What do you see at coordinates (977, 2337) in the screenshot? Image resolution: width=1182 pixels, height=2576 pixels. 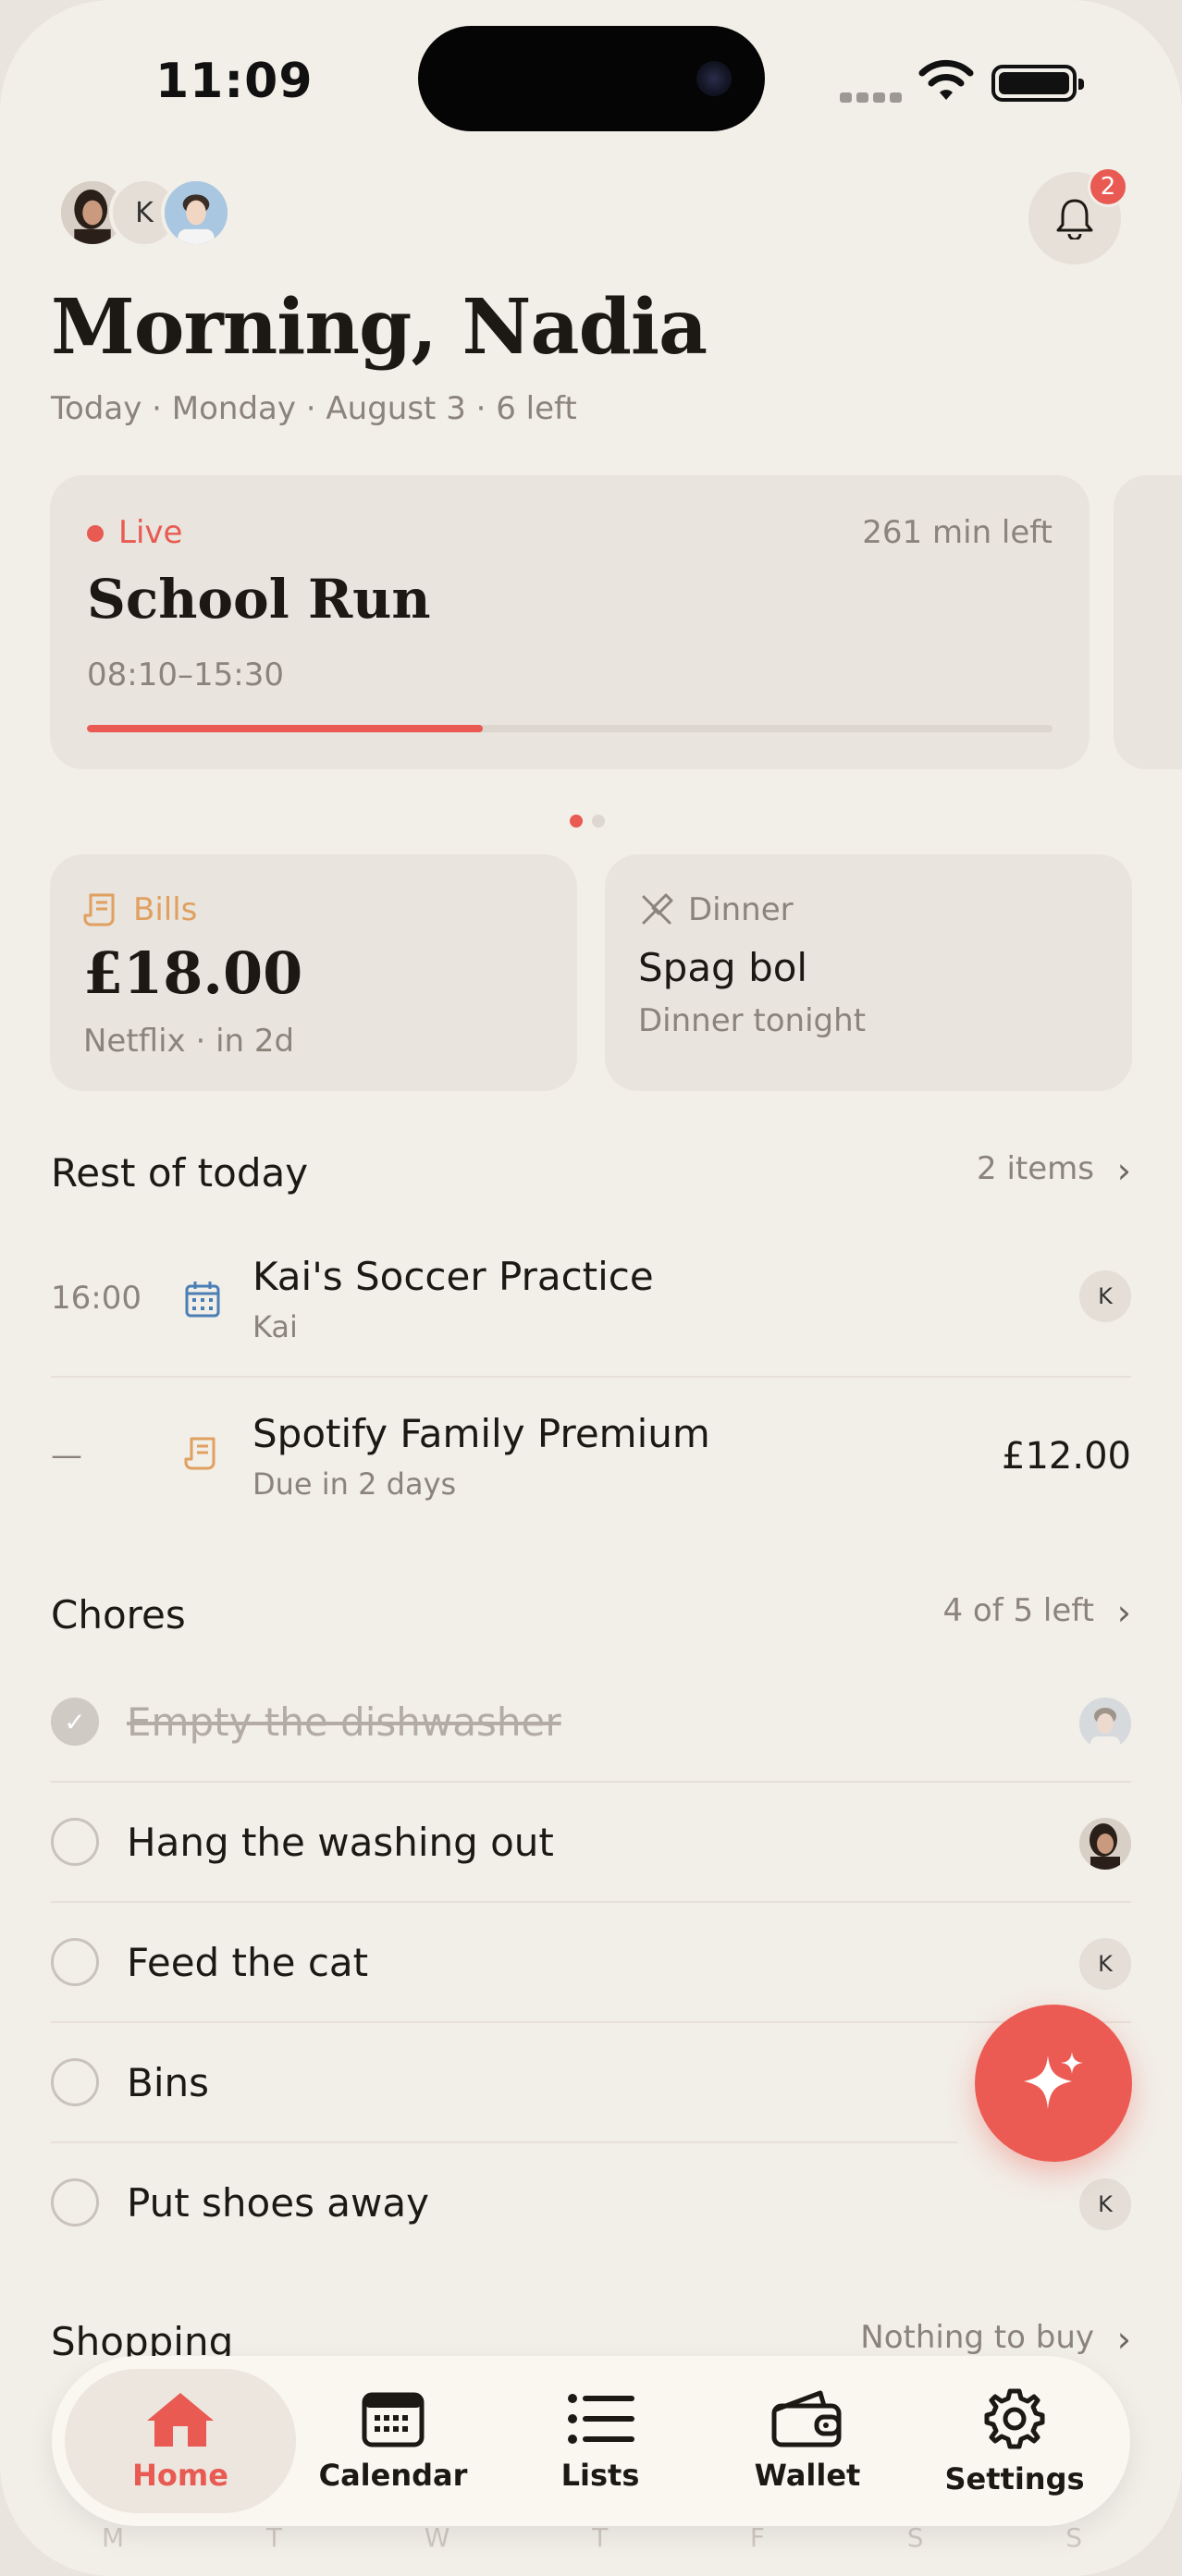 I see `section-meta: Nothing to buy` at bounding box center [977, 2337].